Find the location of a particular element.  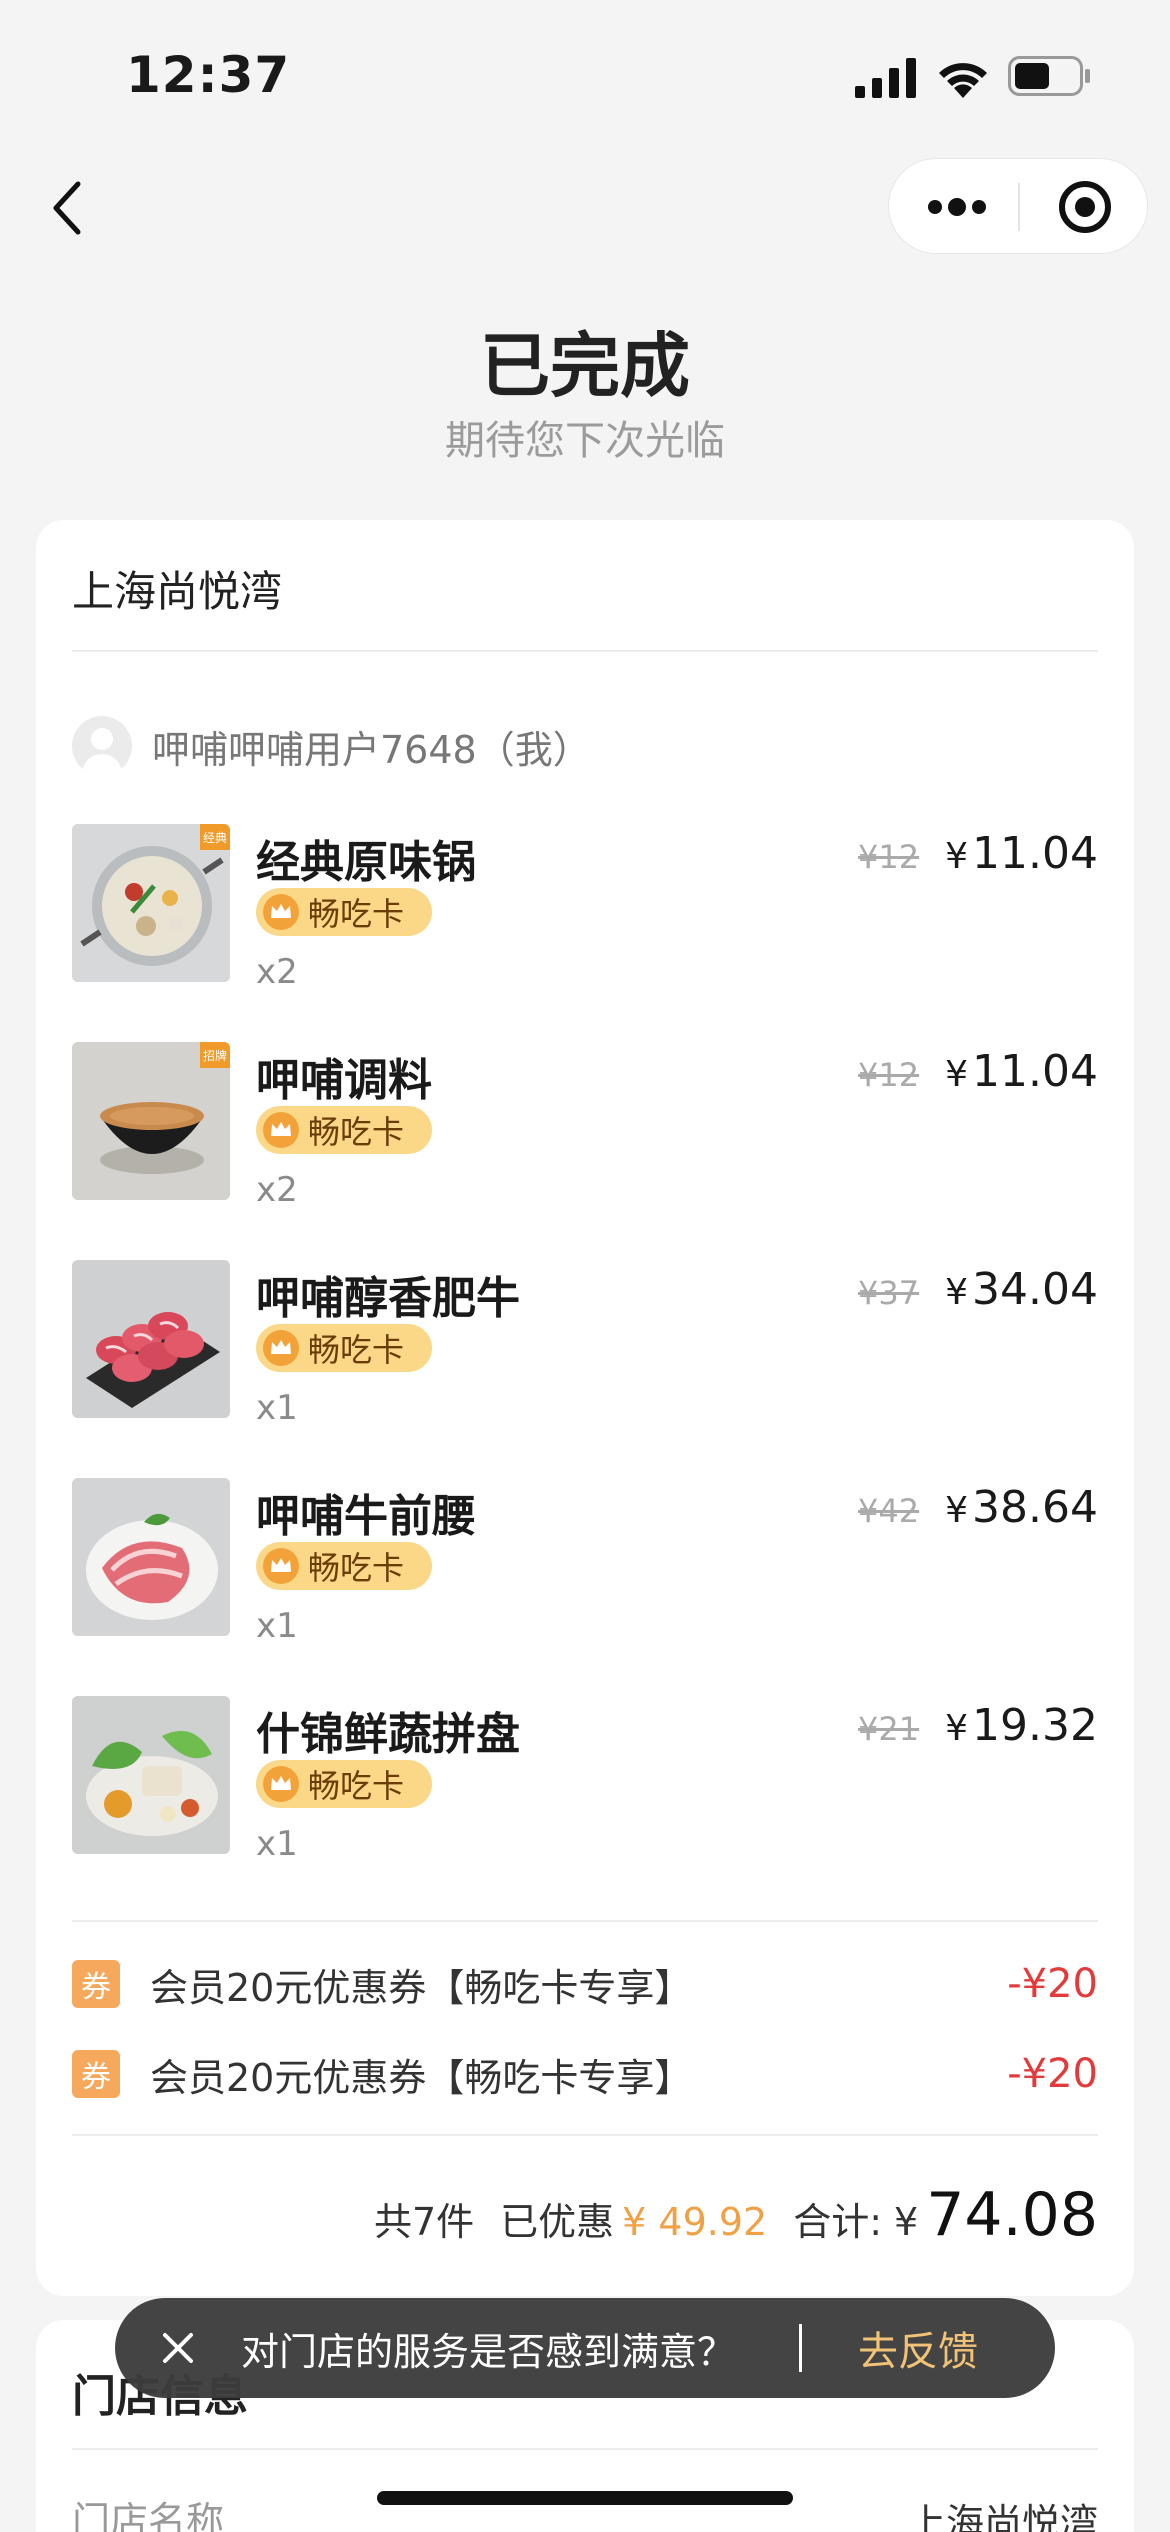

more-icon is located at coordinates (957, 207).